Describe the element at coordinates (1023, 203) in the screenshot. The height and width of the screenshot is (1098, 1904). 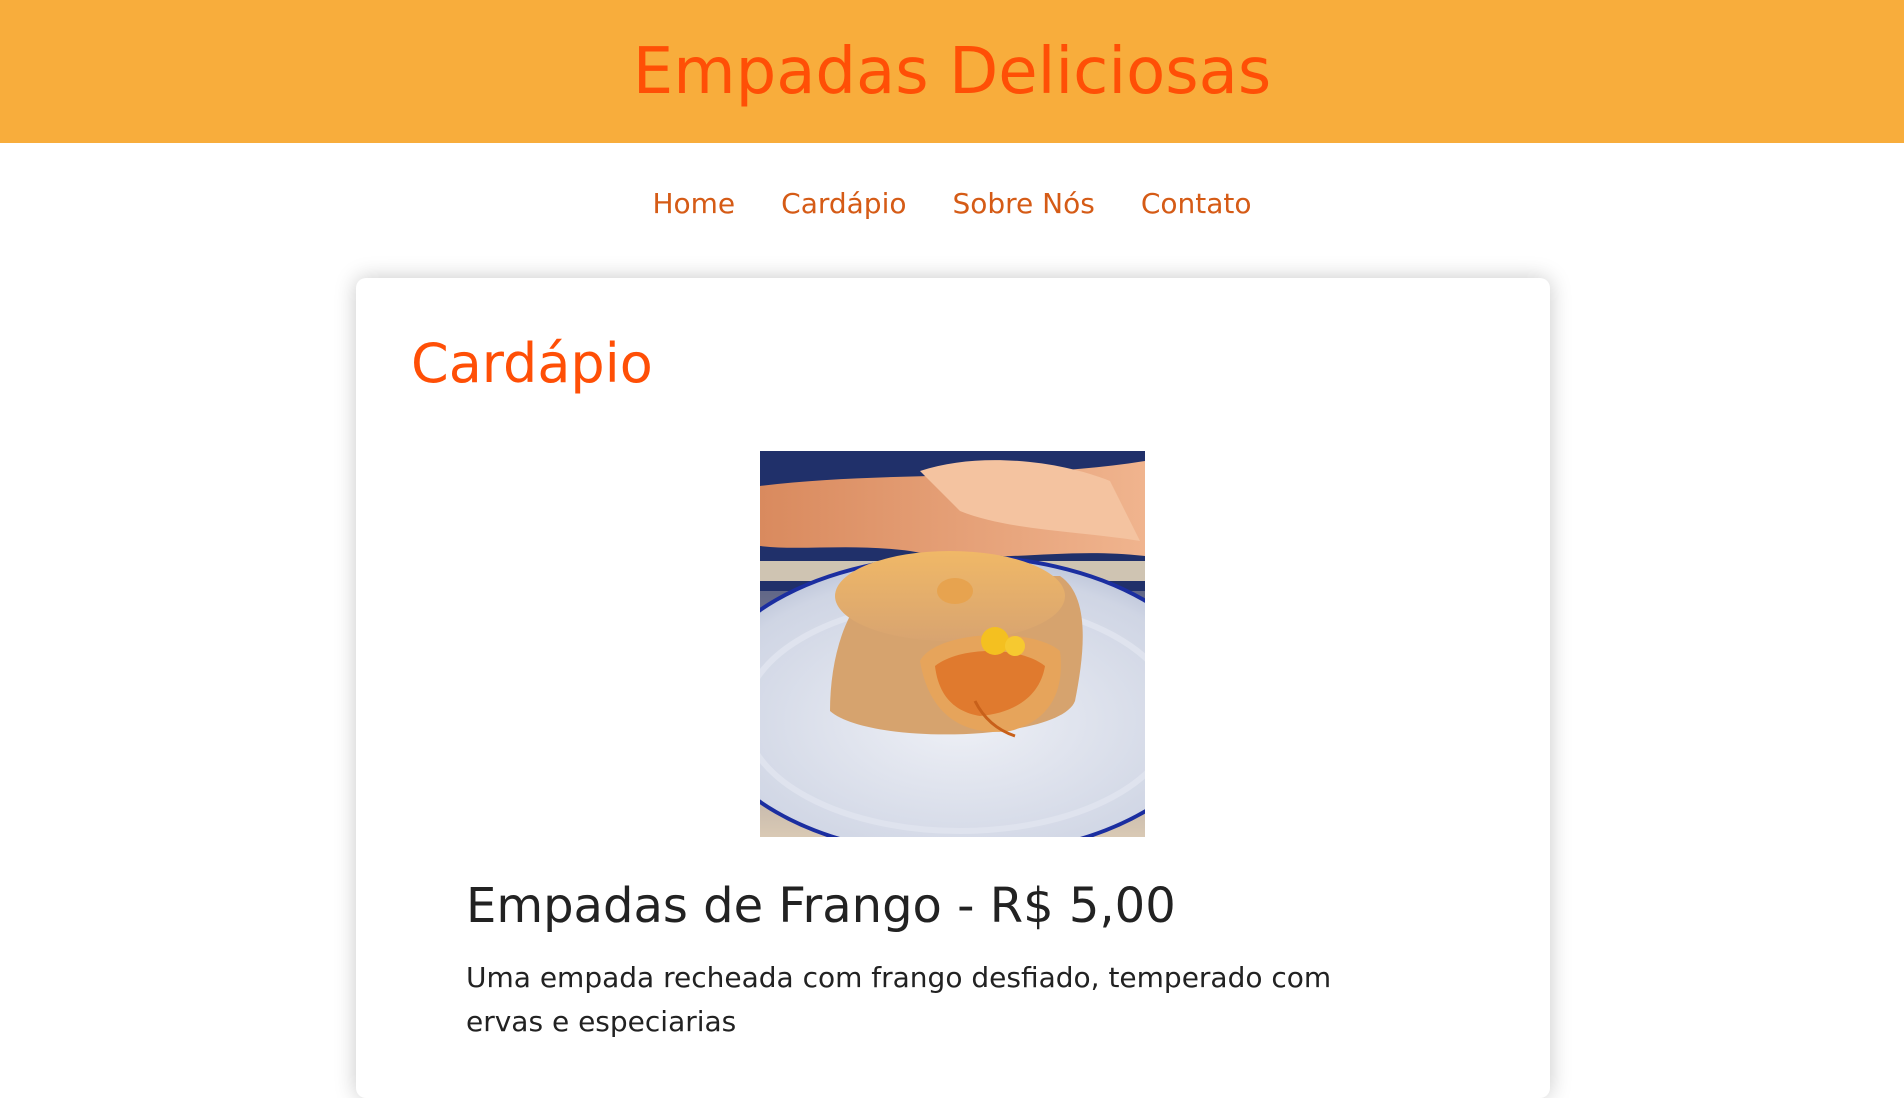
I see `nav-link-sobre-nos: Sobre Nós` at that location.